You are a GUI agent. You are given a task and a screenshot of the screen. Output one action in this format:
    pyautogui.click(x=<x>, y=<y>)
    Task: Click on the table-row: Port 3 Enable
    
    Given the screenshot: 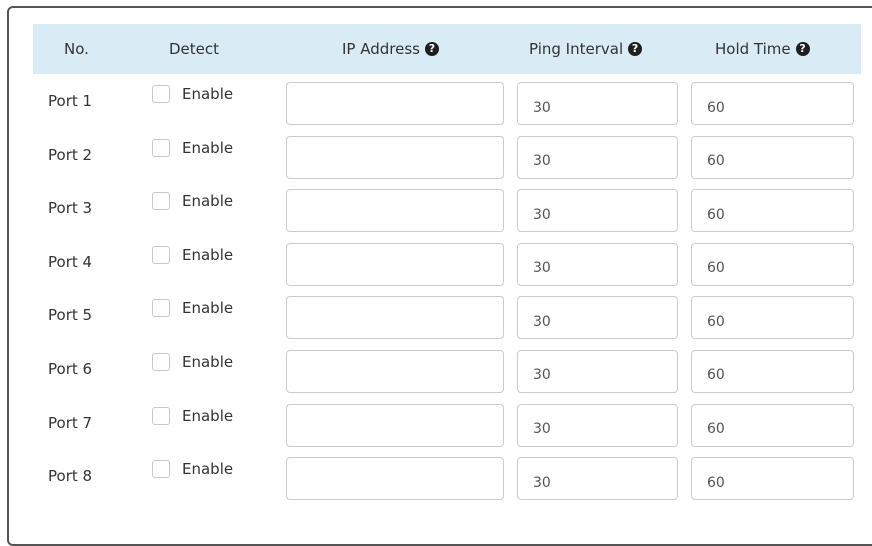 What is the action you would take?
    pyautogui.click(x=447, y=208)
    